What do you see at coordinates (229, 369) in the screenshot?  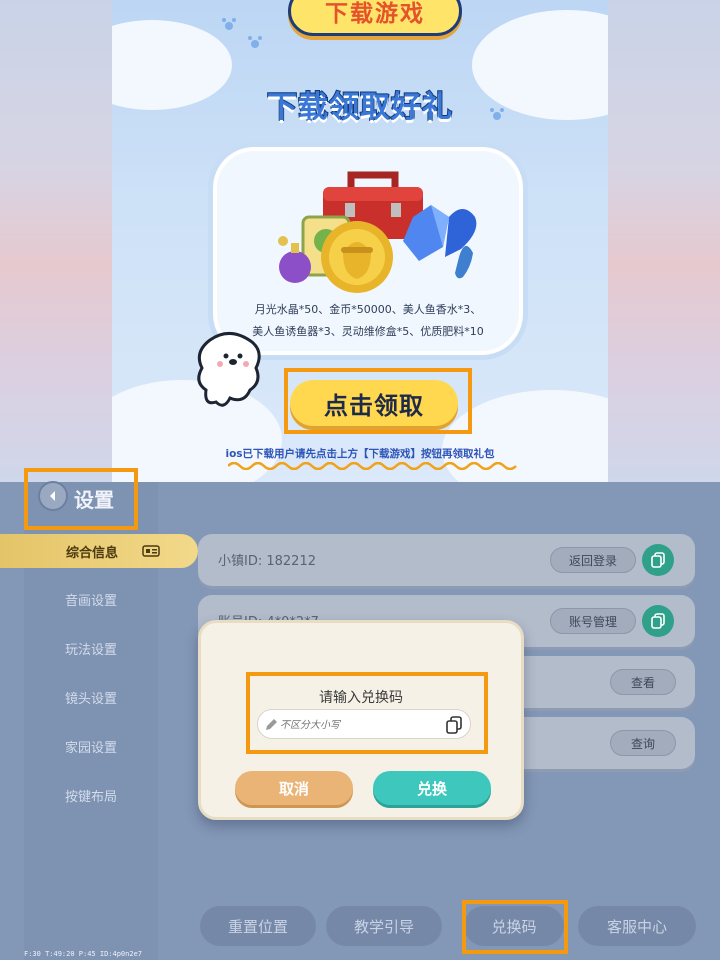 I see `mascot-icon` at bounding box center [229, 369].